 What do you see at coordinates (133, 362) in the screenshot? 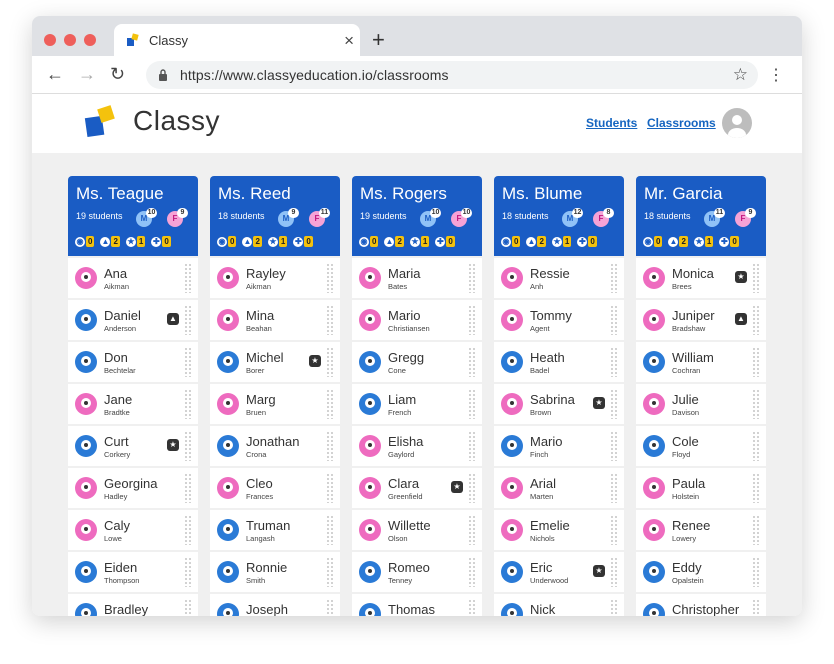
I see `student-card: Don Bechtelar` at bounding box center [133, 362].